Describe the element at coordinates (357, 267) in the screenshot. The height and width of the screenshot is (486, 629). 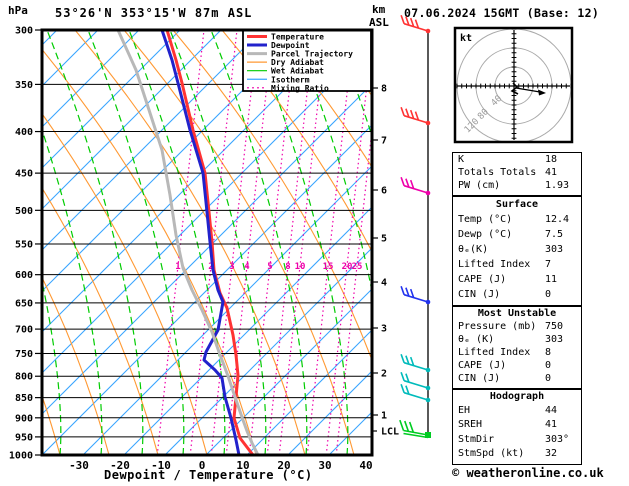
I see `mixing-ratio-value-label: 25` at that location.